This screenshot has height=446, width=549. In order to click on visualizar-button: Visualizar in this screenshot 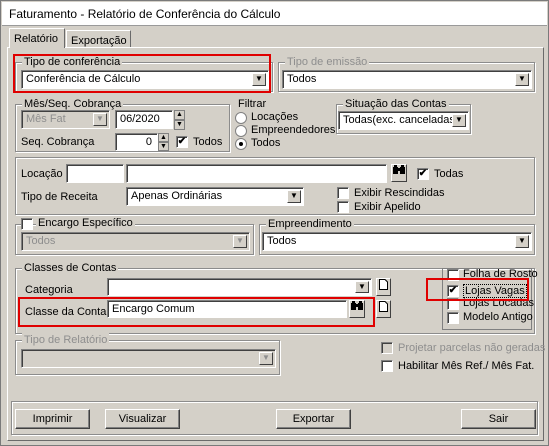, I will do `click(142, 419)`.